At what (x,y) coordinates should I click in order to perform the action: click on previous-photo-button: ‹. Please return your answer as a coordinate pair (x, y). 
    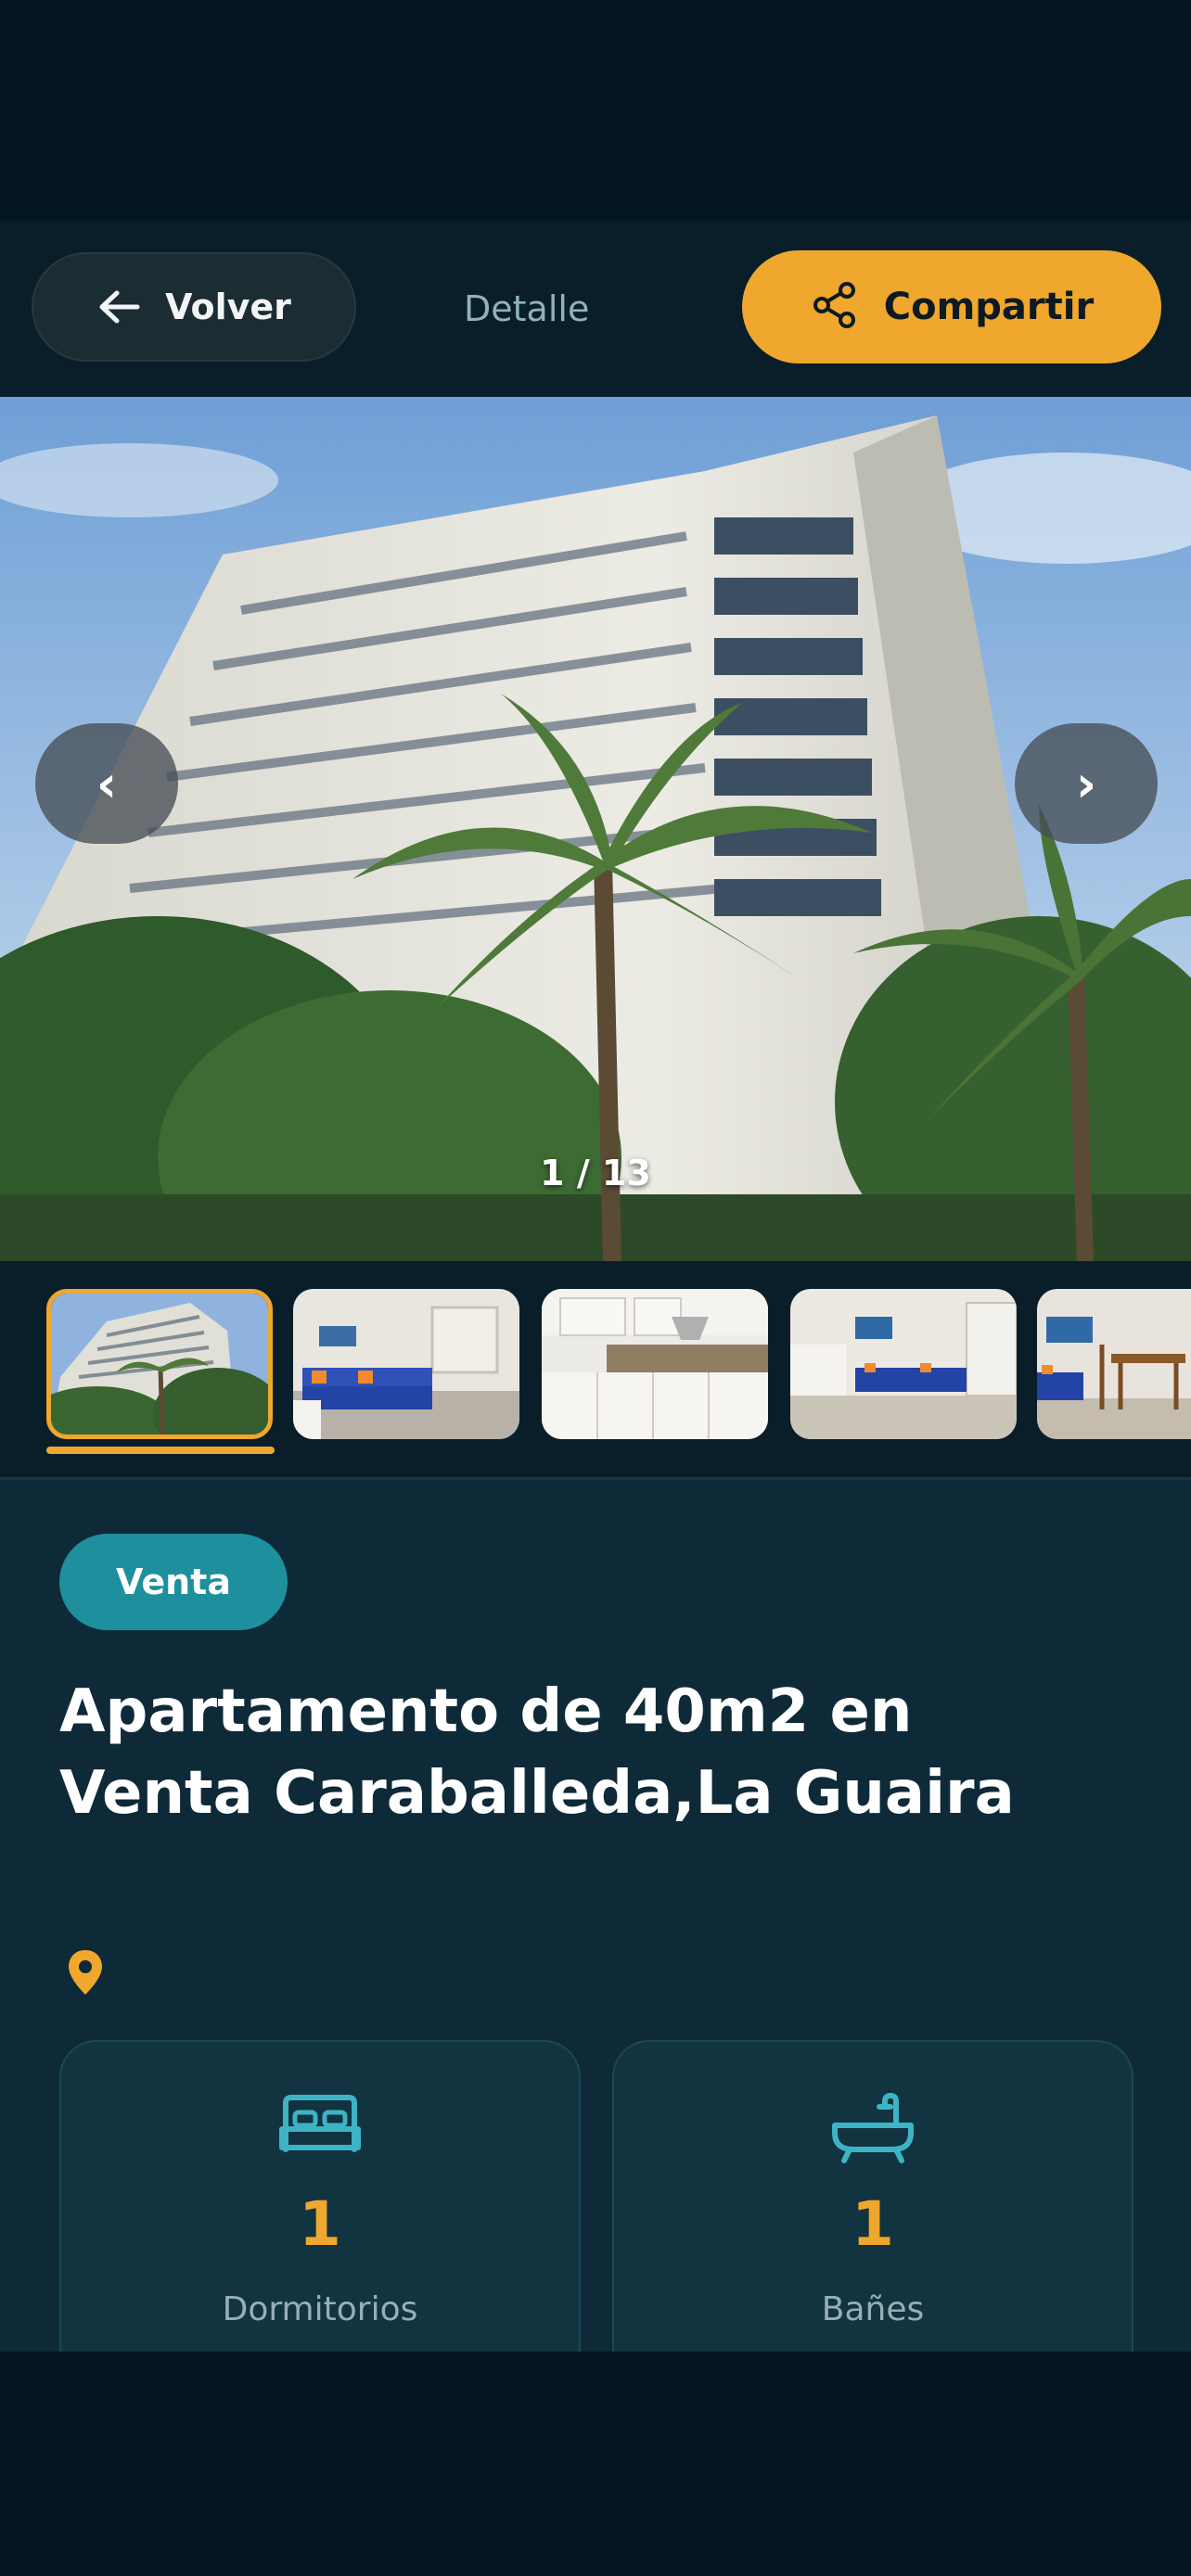
    Looking at the image, I should click on (106, 783).